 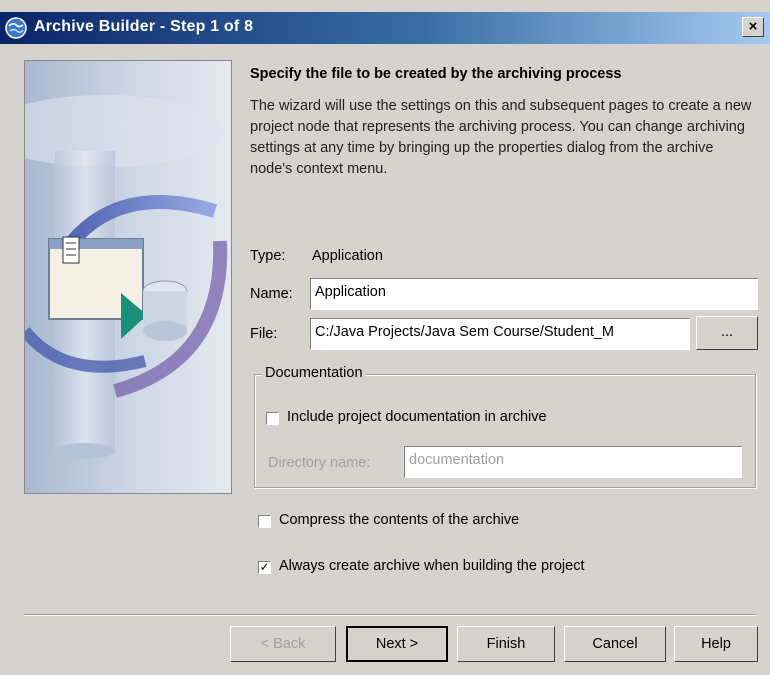 I want to click on archive-illustration-graphic, so click(x=126, y=277).